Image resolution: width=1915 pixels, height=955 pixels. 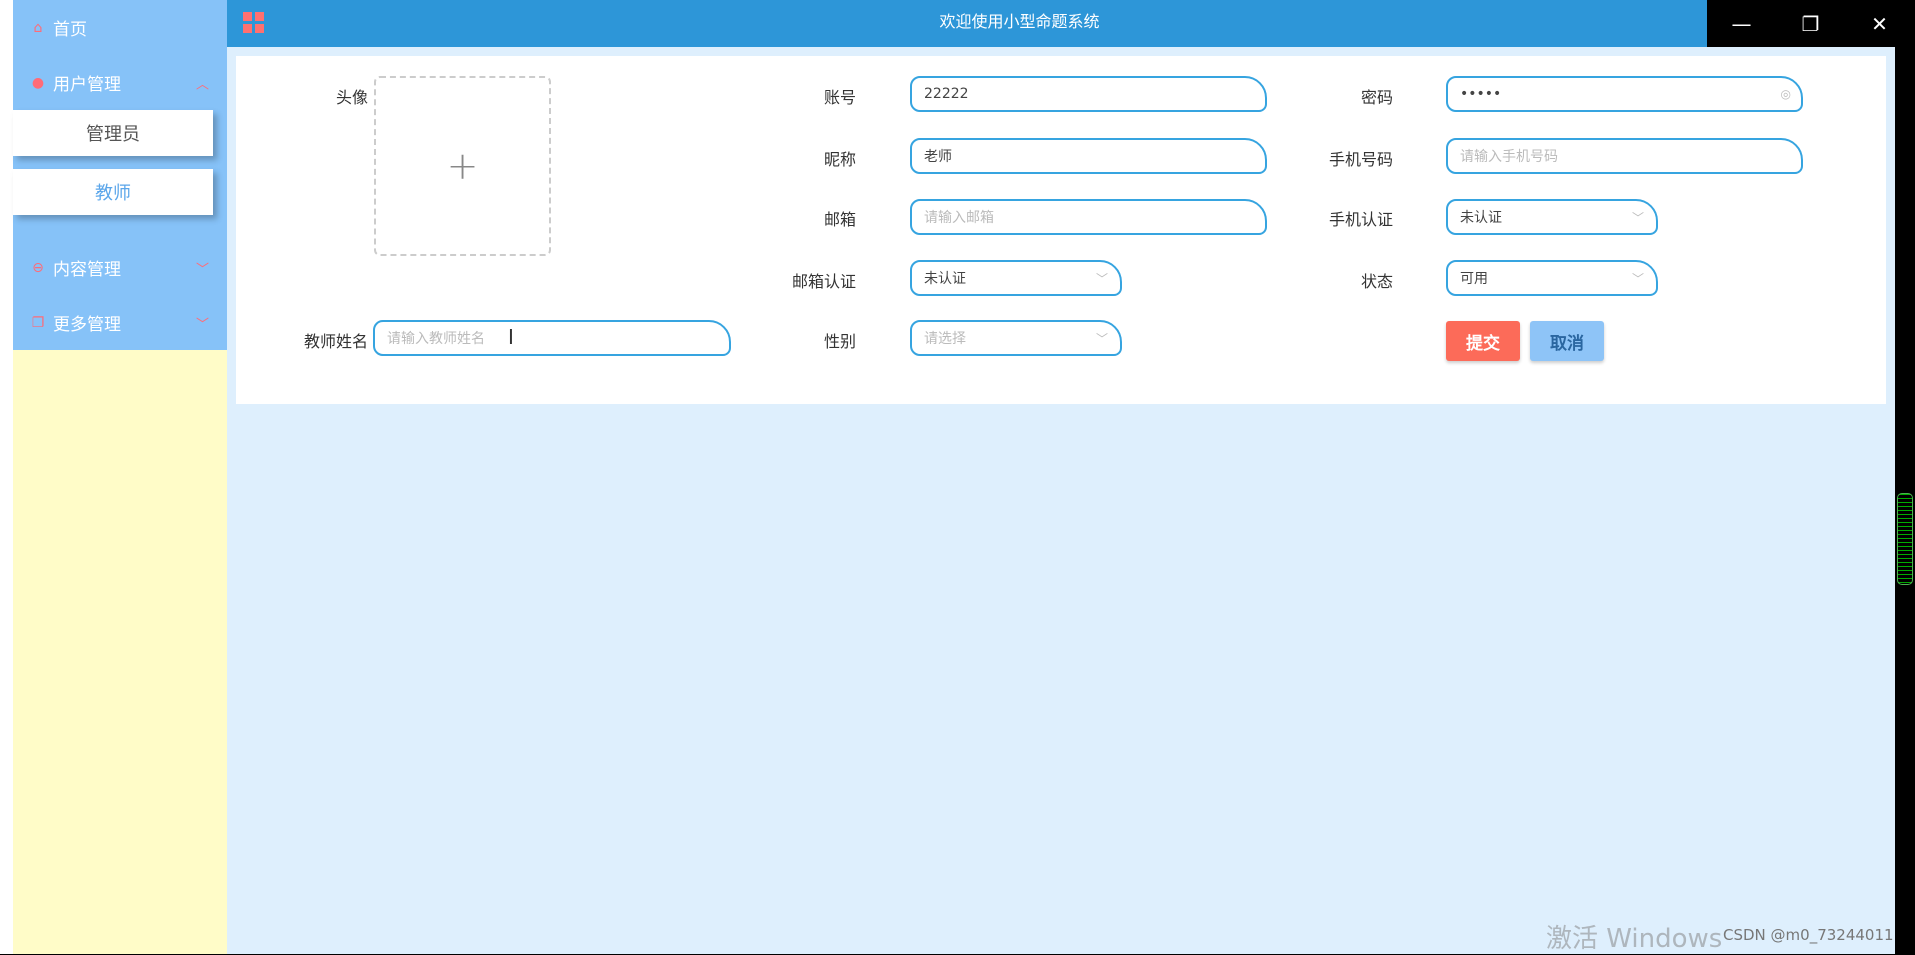 I want to click on desktop-edge, so click(x=6, y=477).